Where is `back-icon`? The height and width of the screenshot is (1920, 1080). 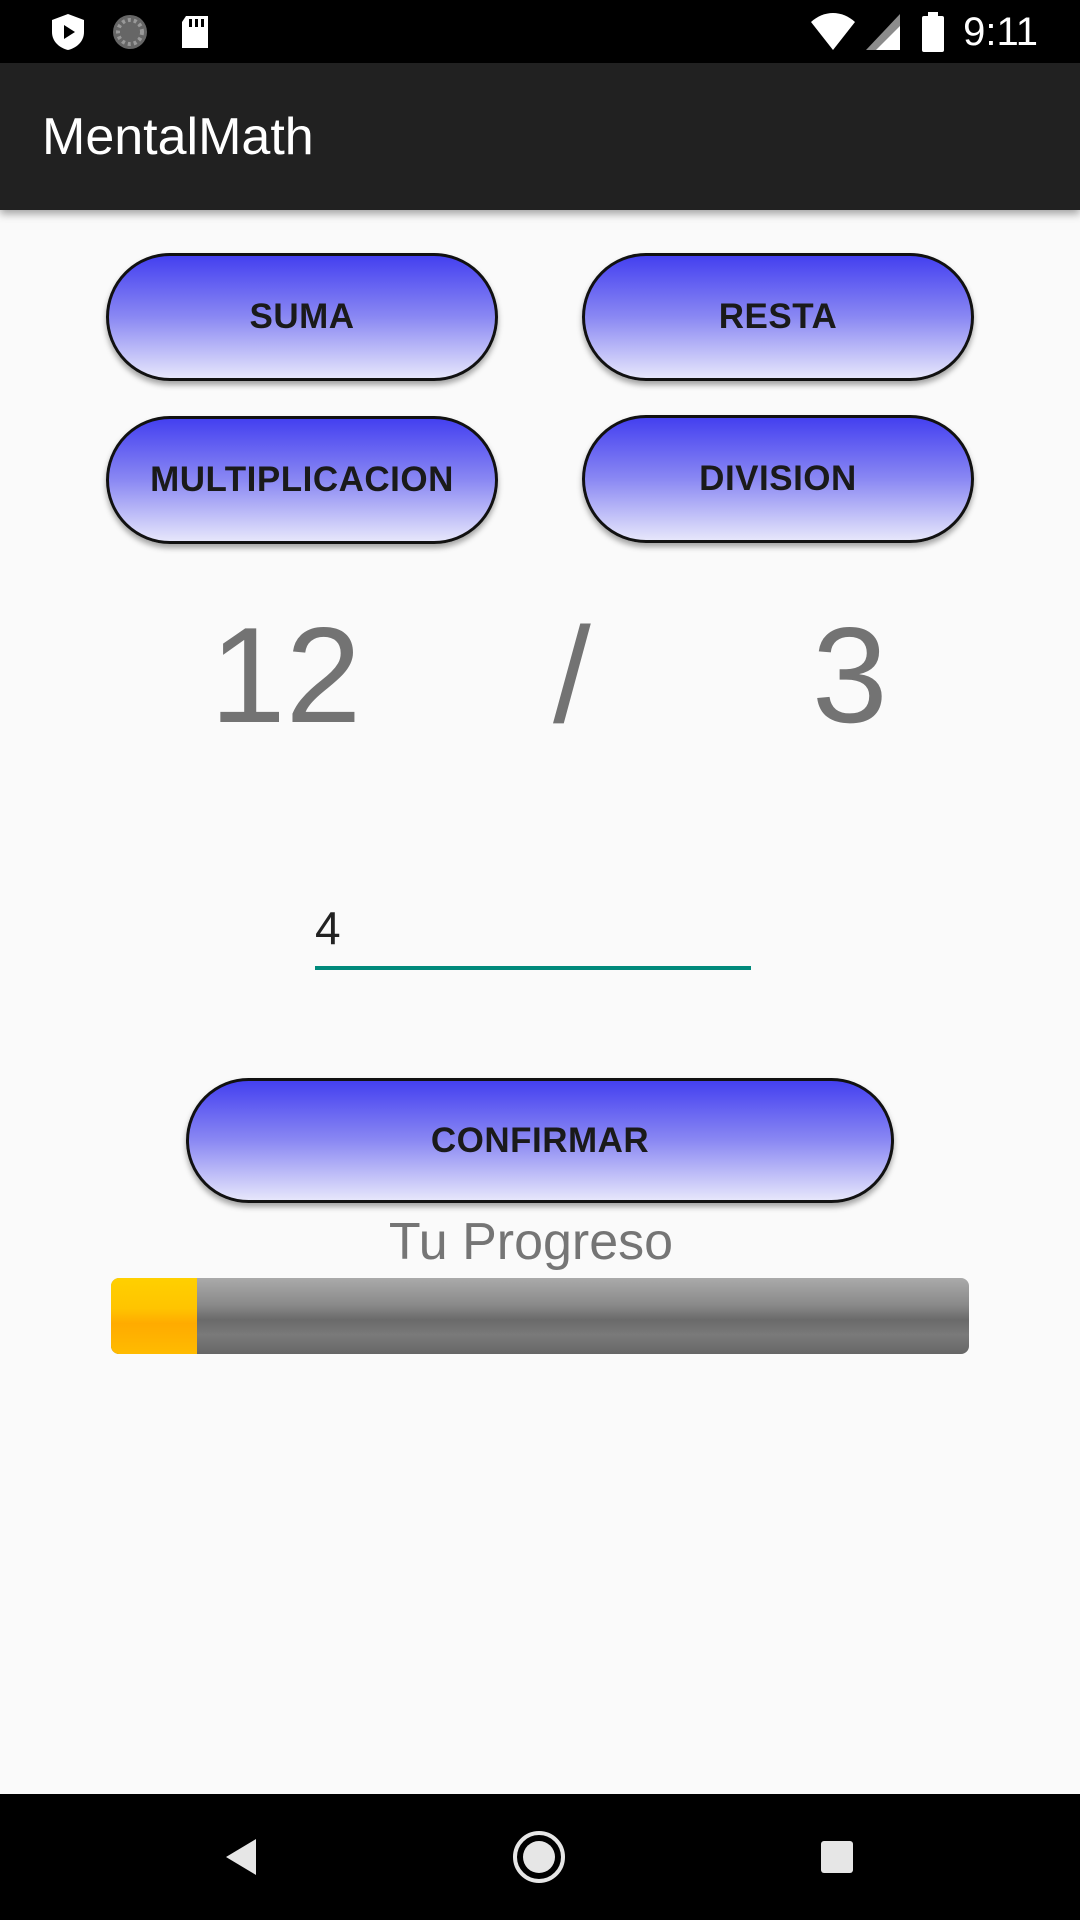 back-icon is located at coordinates (242, 1857).